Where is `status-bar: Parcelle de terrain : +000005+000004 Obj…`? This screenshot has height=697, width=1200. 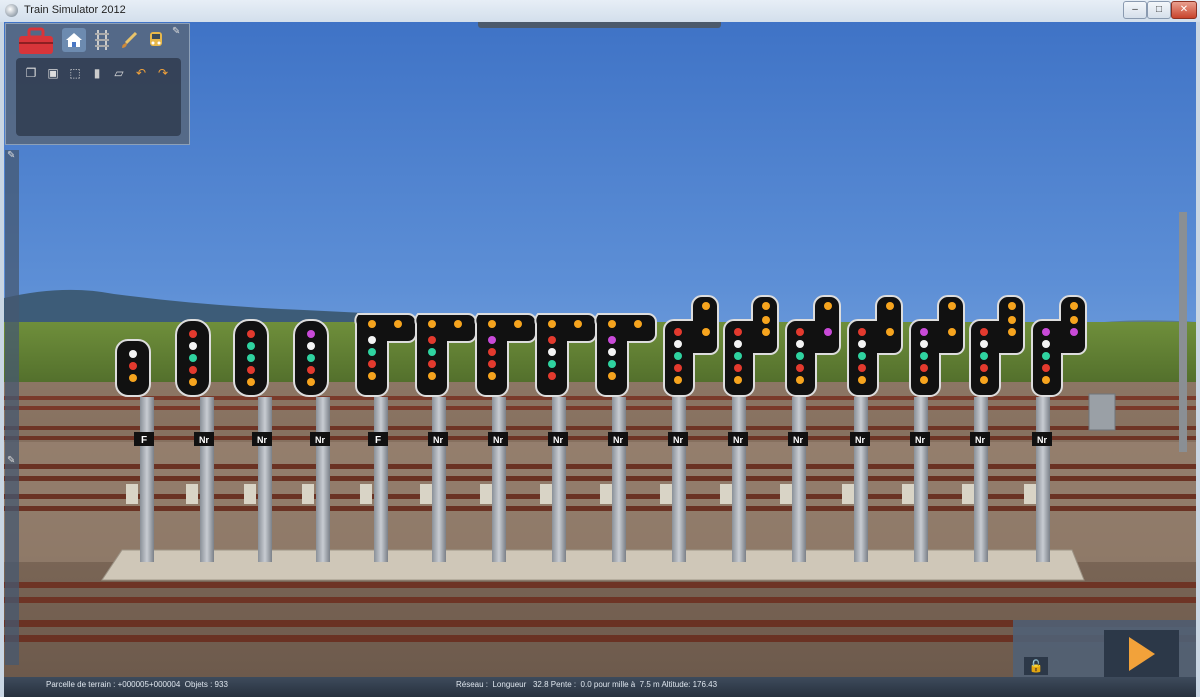
status-bar: Parcelle de terrain : +000005+000004 Obj… is located at coordinates (600, 687).